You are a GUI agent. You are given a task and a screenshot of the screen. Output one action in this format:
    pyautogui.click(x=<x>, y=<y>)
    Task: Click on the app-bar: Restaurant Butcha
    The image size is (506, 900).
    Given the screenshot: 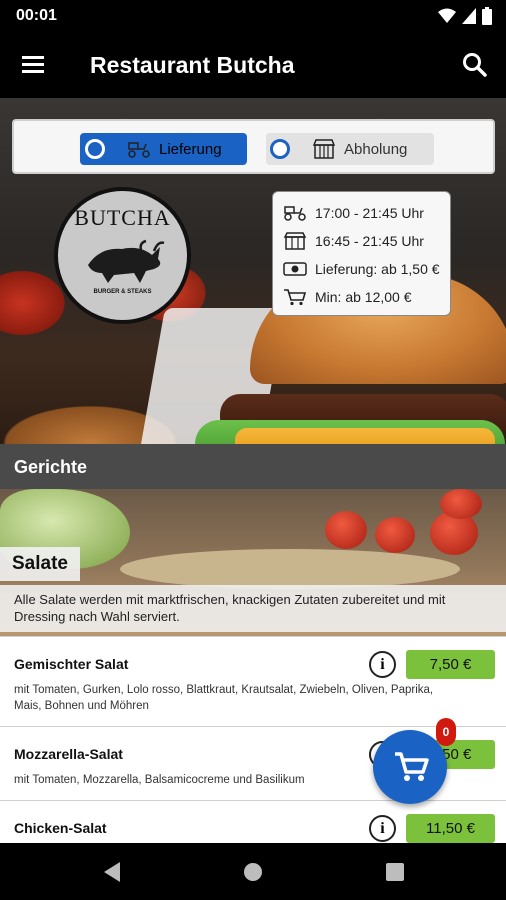 What is the action you would take?
    pyautogui.click(x=253, y=65)
    